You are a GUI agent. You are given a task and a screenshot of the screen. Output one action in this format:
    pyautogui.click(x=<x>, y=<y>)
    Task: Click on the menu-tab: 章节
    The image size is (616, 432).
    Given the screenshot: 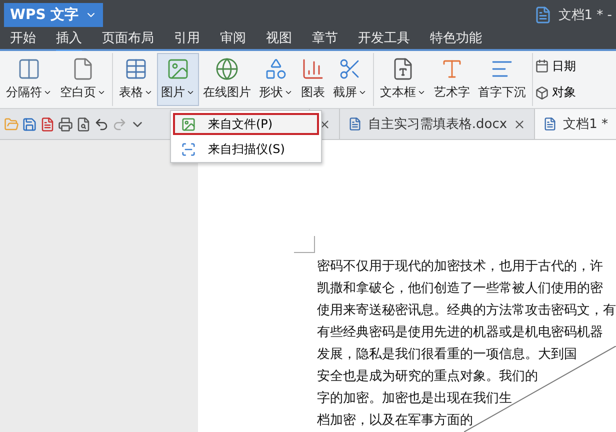 What is the action you would take?
    pyautogui.click(x=325, y=40)
    